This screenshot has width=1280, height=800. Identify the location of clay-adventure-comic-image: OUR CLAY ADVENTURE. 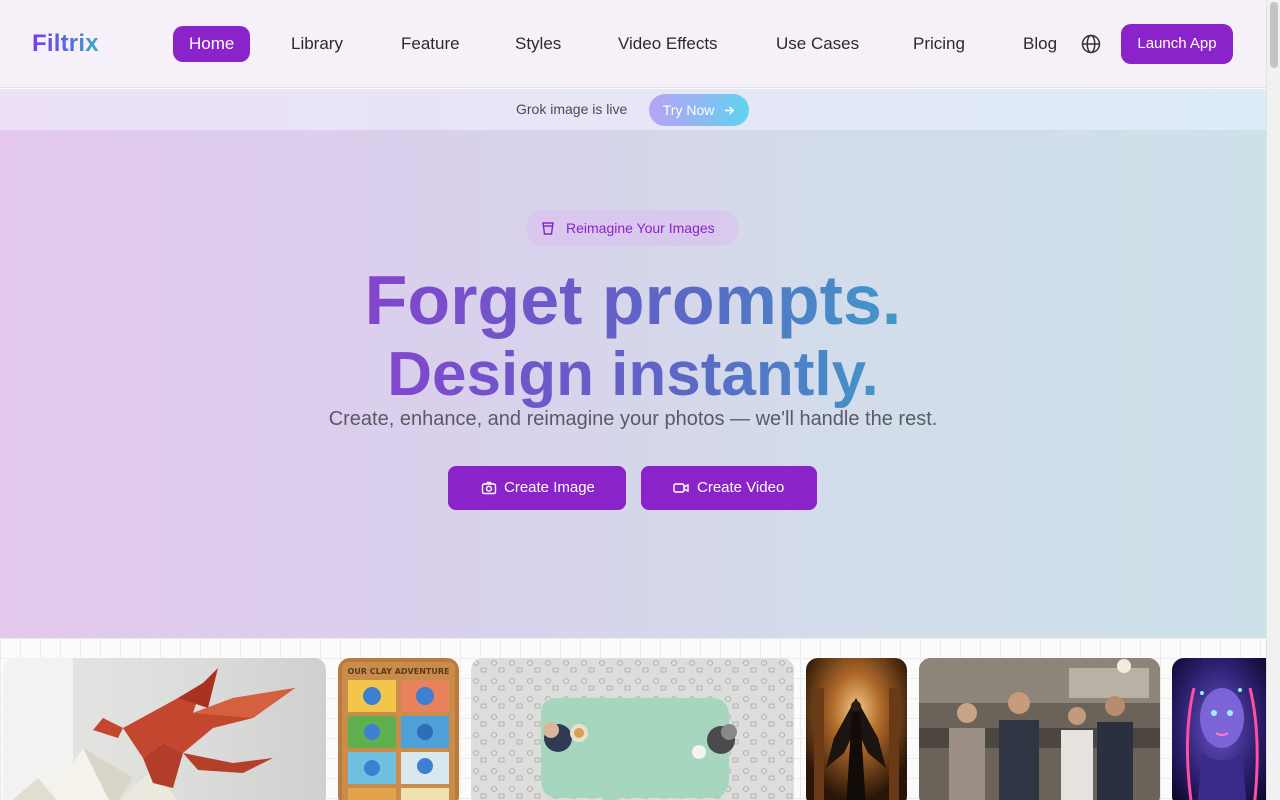
(398, 729).